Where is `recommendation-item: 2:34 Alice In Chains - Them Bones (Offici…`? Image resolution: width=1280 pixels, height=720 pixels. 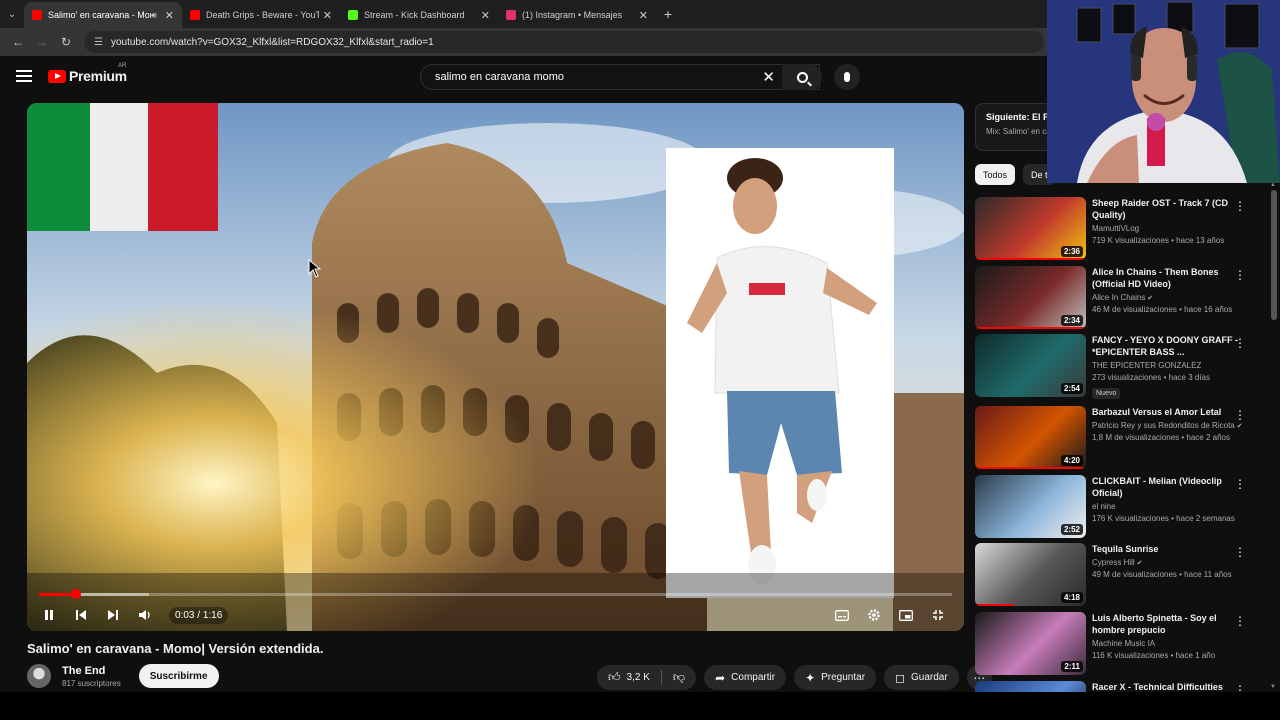
recommendation-item: 2:34 Alice In Chains - Them Bones (Offici… is located at coordinates (1120, 298).